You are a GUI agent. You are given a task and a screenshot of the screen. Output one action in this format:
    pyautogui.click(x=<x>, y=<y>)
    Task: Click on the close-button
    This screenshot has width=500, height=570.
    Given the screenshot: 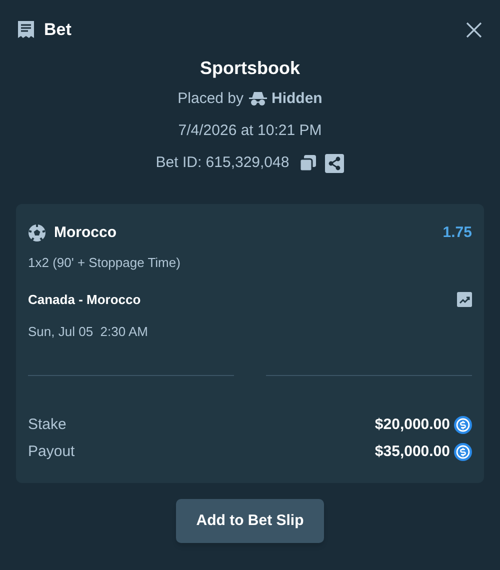 What is the action you would take?
    pyautogui.click(x=474, y=30)
    